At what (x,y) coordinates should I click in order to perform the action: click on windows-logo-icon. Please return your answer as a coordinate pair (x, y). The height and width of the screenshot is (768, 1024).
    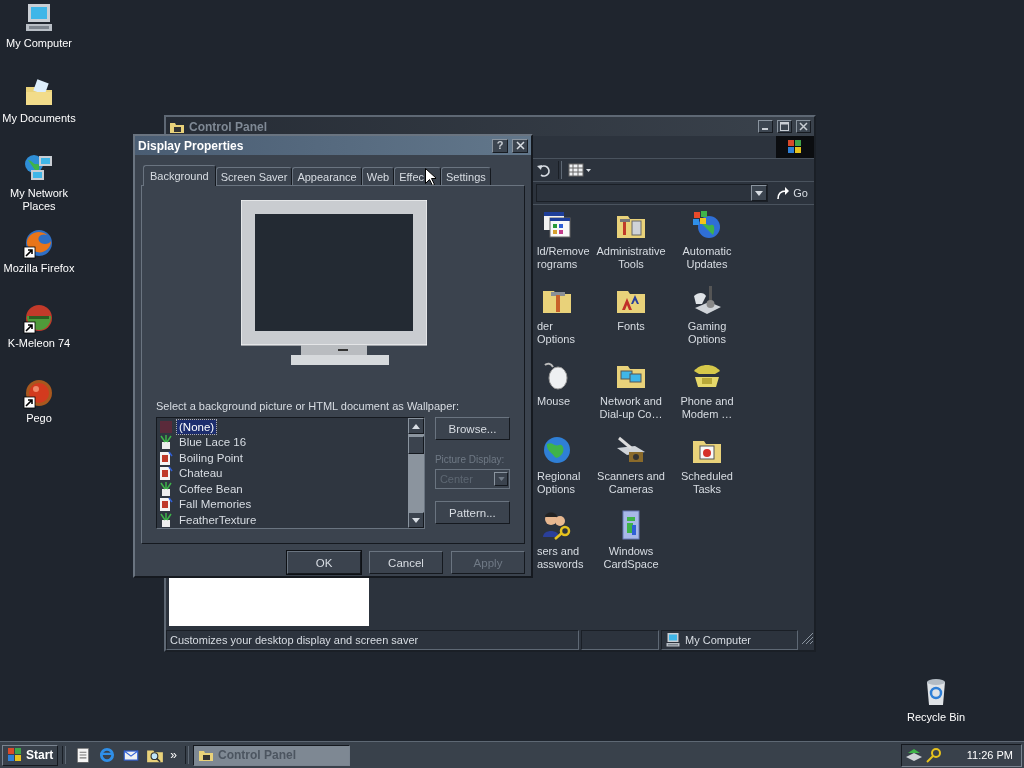
    Looking at the image, I should click on (795, 147).